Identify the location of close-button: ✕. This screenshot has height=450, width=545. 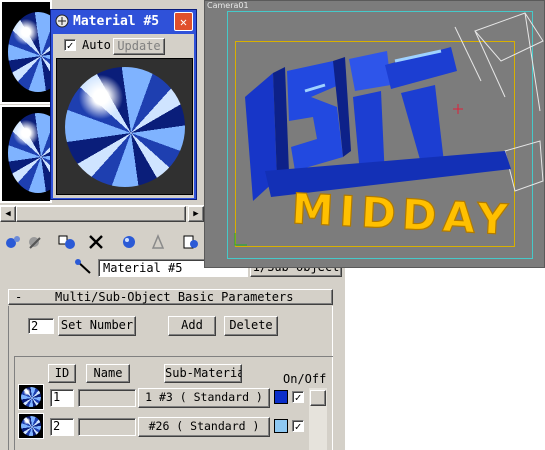
(183, 21).